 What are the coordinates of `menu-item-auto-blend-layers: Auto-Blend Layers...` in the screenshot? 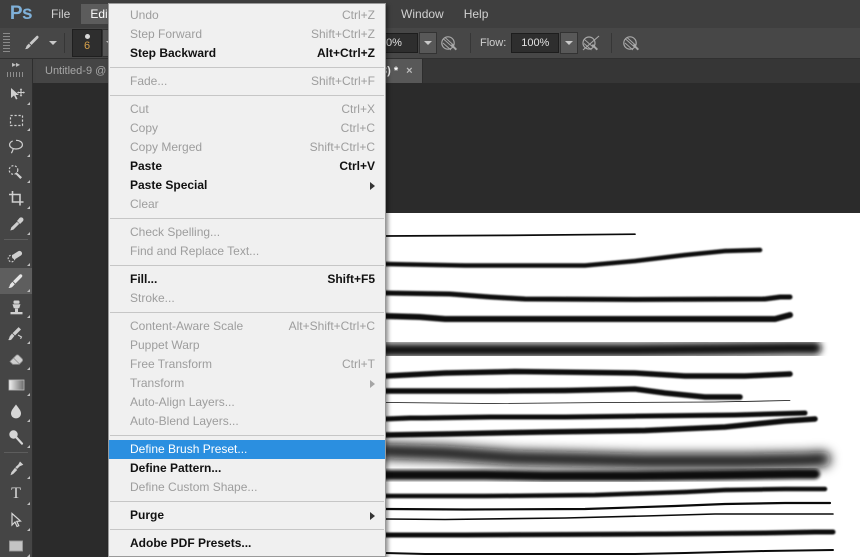 It's located at (247, 421).